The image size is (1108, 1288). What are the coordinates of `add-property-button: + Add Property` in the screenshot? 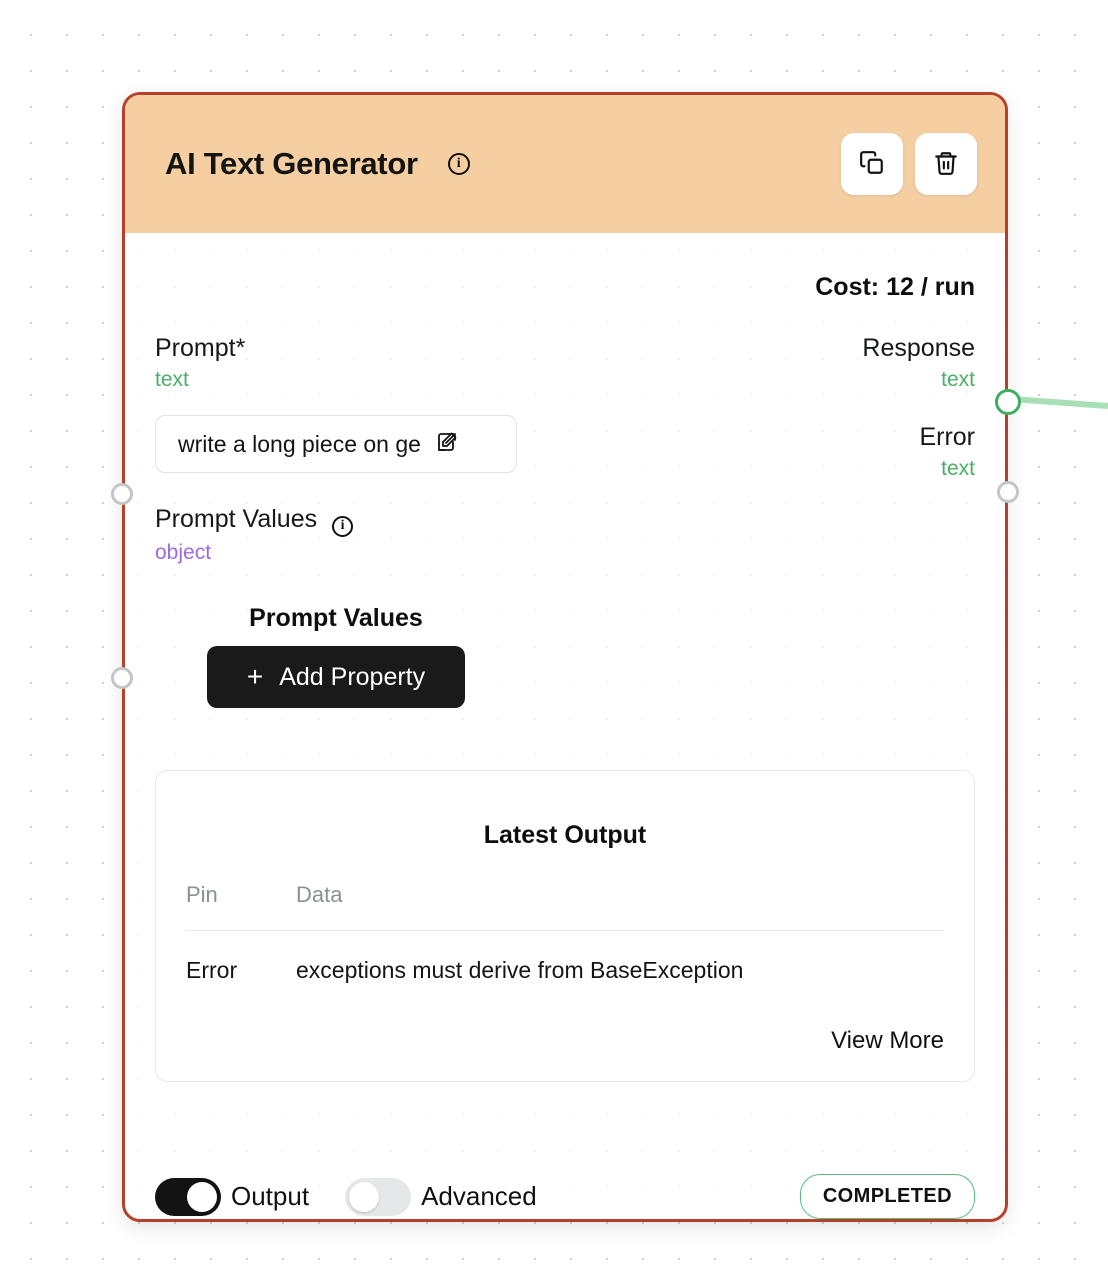 It's located at (336, 677).